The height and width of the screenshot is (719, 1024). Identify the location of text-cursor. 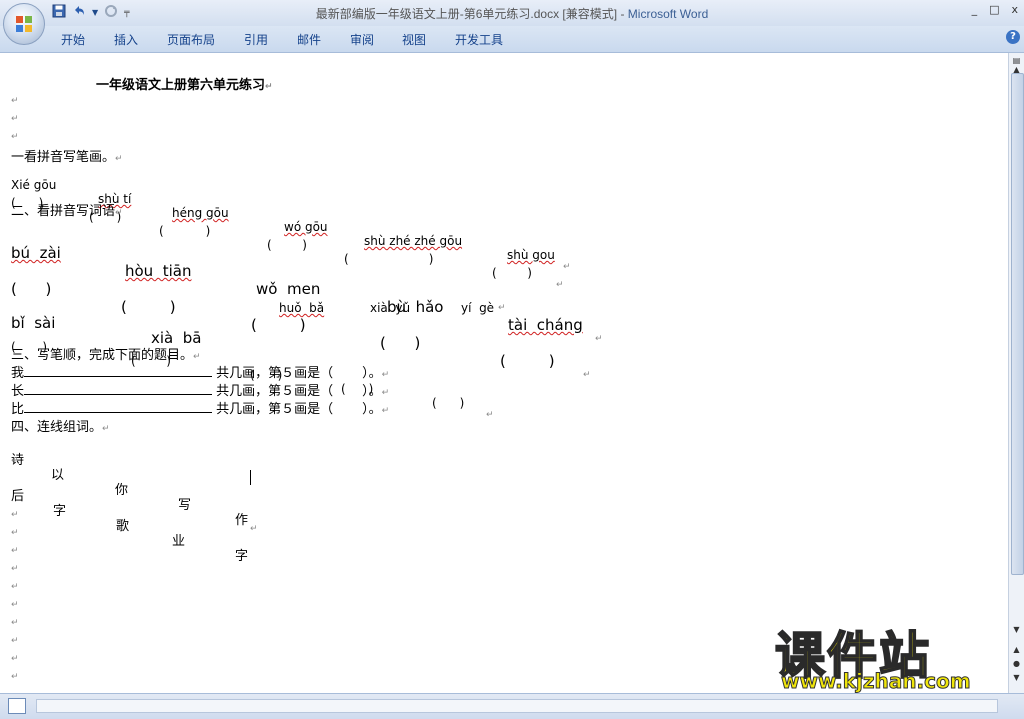
(250, 477).